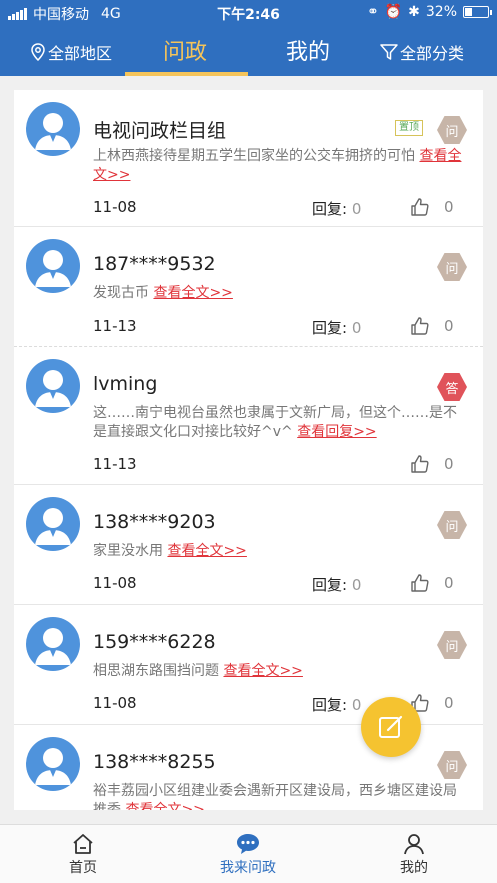  I want to click on region-filter-button: 全部地区, so click(71, 52).